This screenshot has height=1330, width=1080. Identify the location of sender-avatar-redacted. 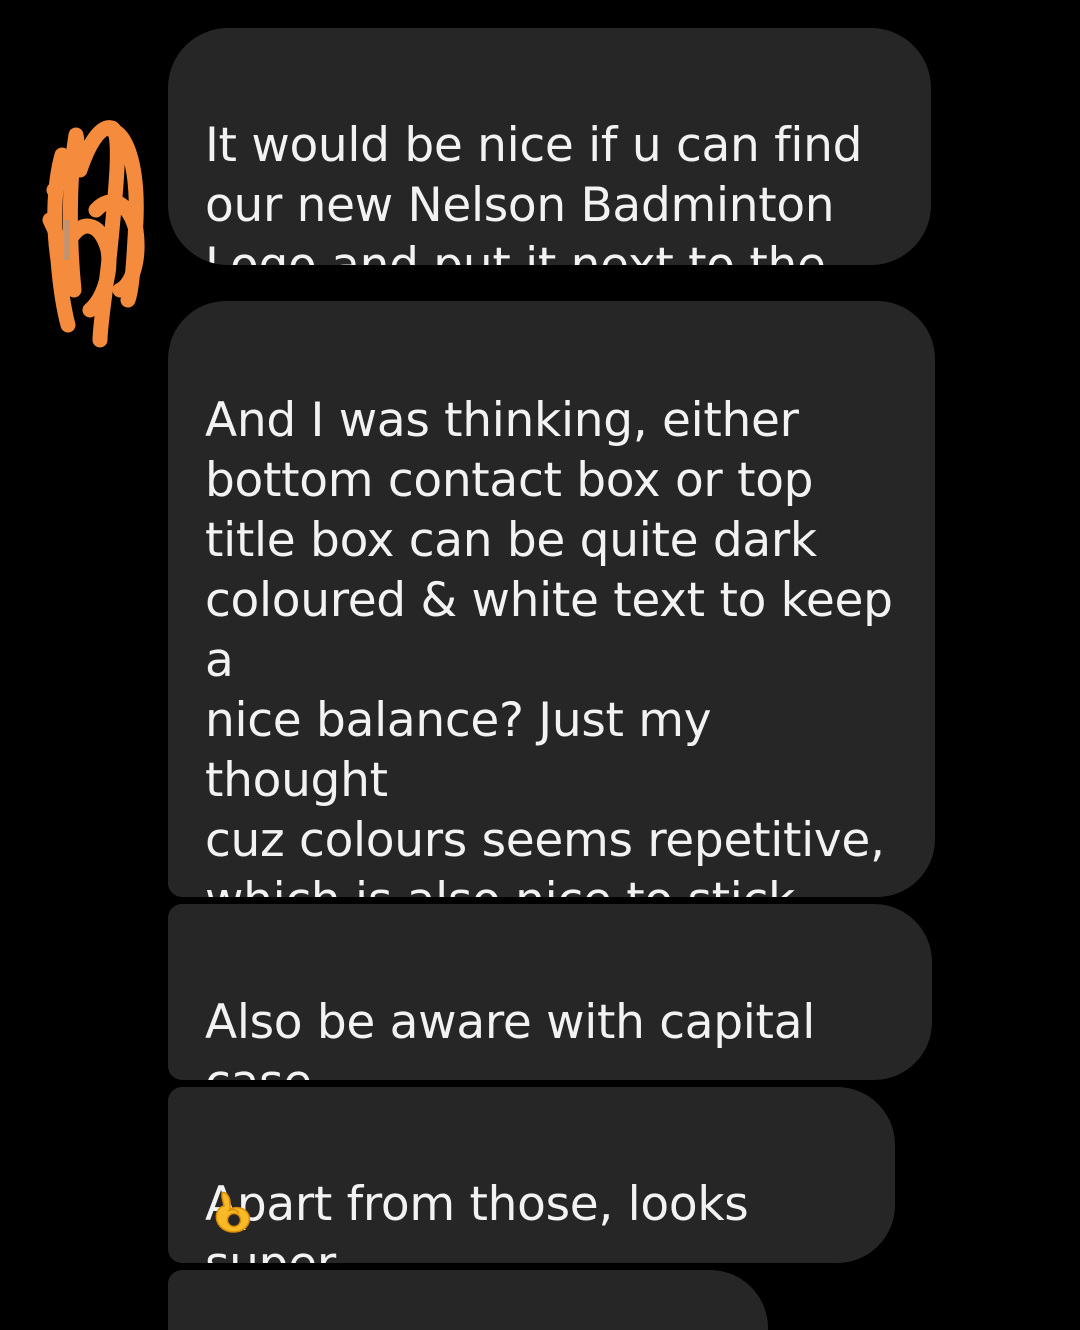
(100, 232).